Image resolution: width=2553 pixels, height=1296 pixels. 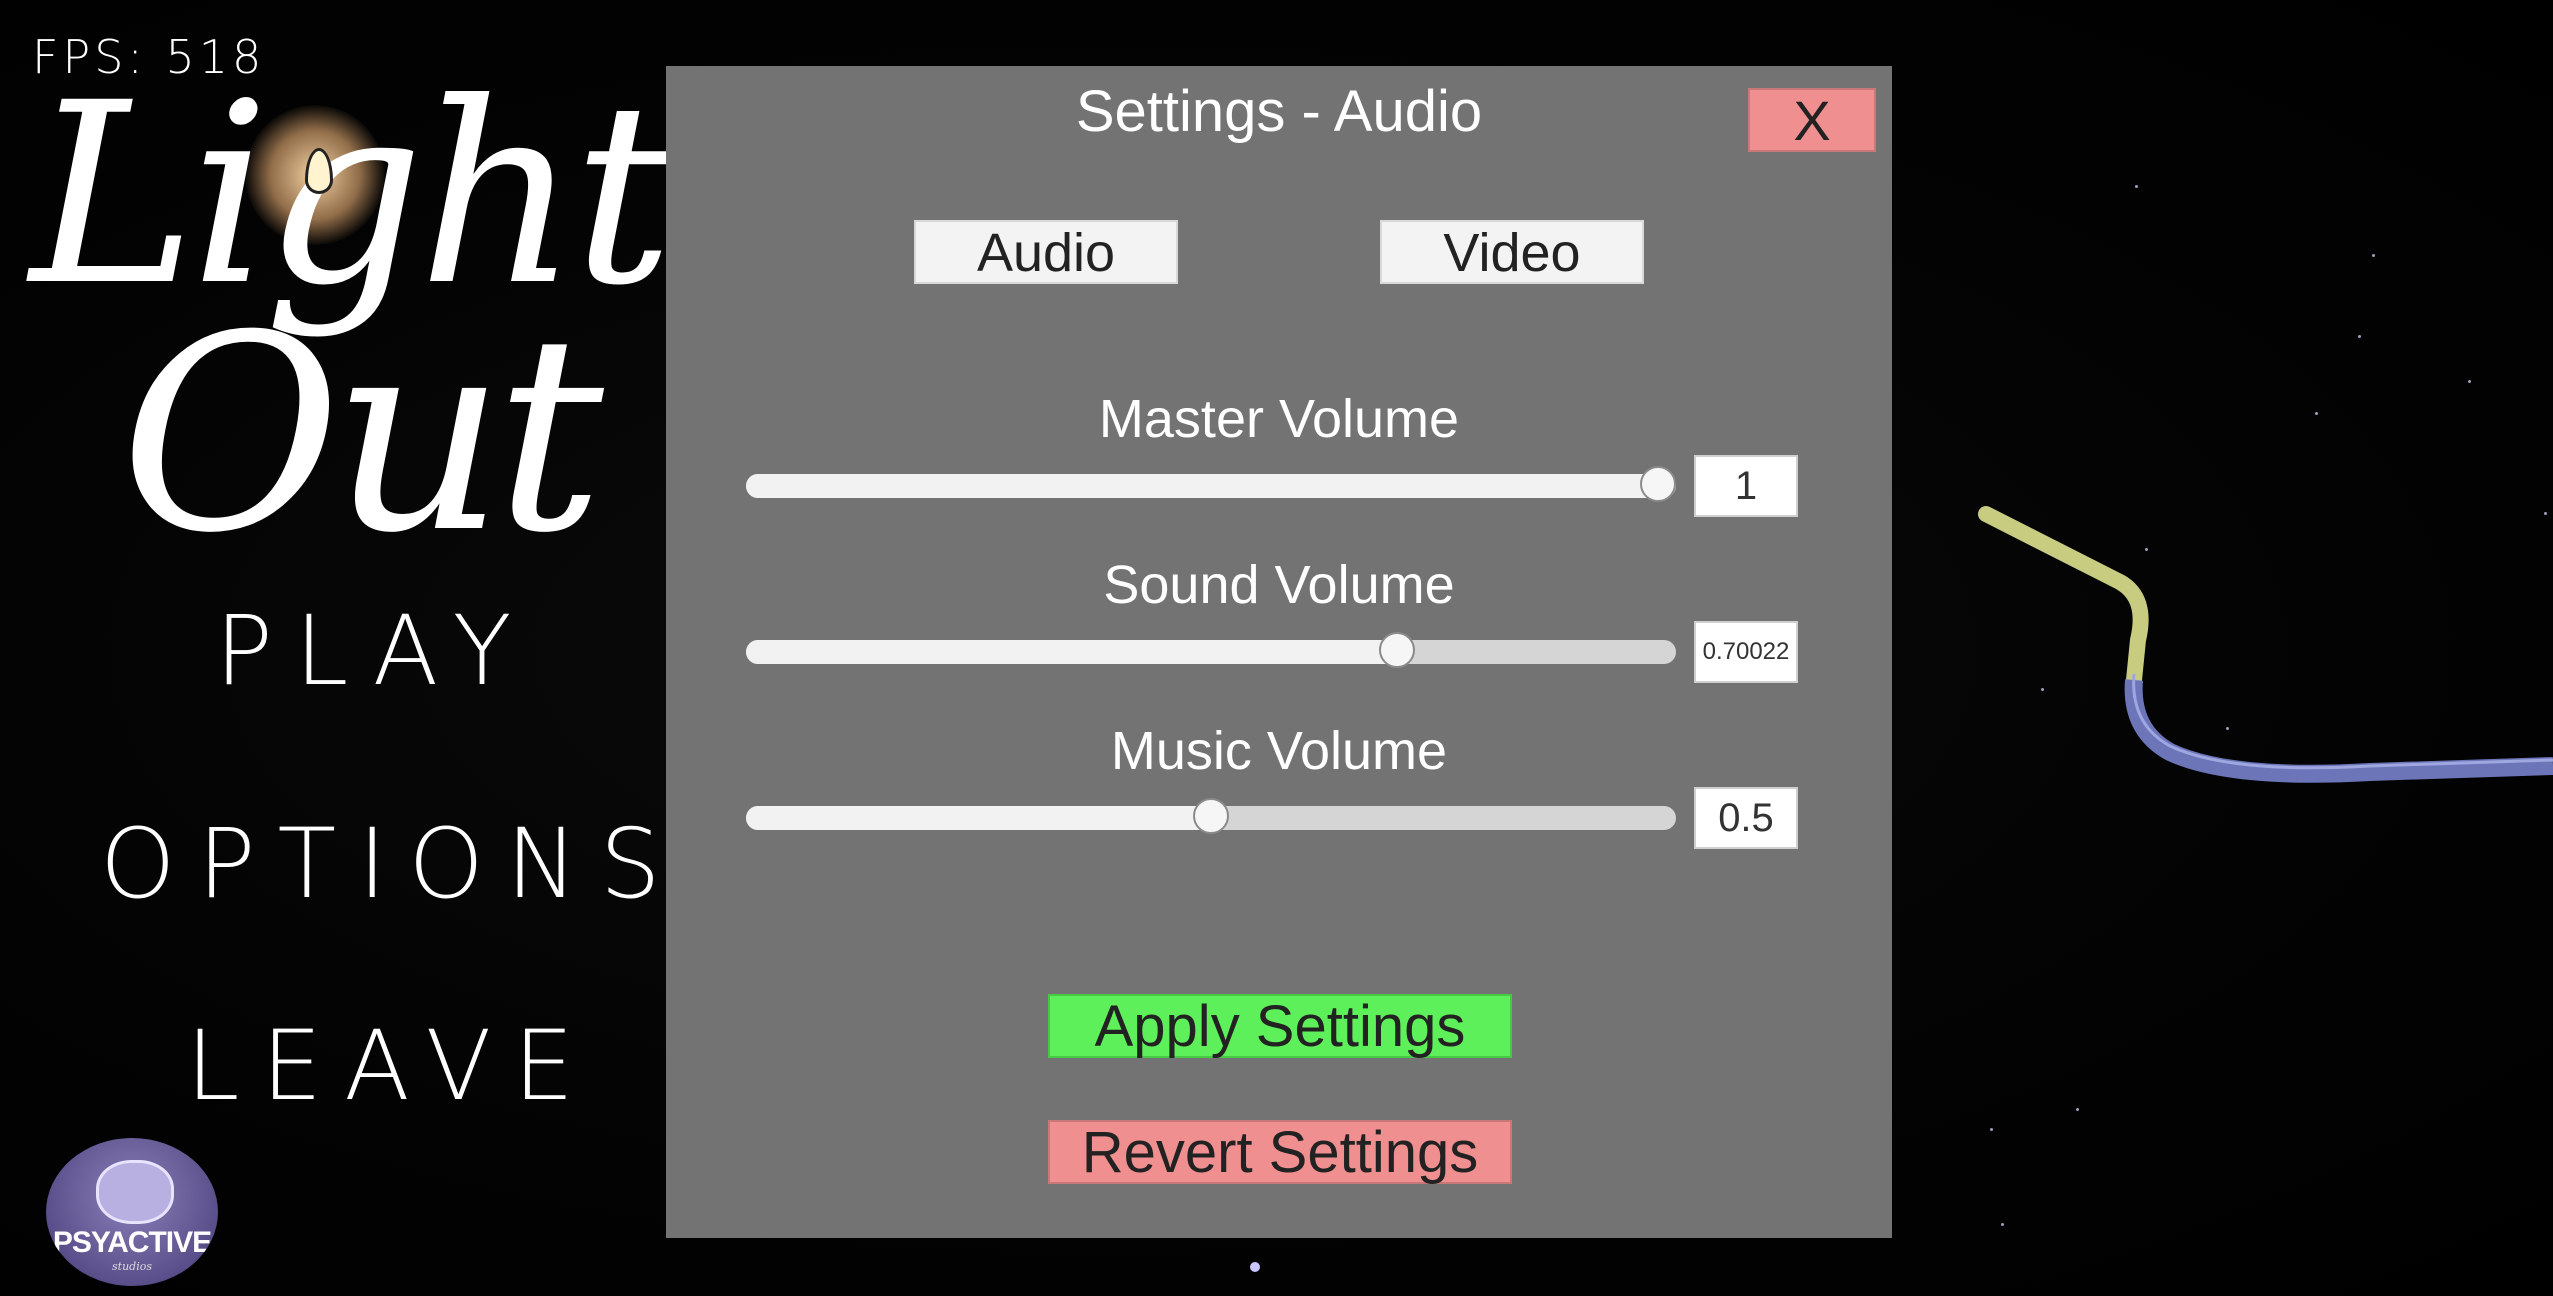 I want to click on game-title-logo: Lights Out, so click(x=413, y=331).